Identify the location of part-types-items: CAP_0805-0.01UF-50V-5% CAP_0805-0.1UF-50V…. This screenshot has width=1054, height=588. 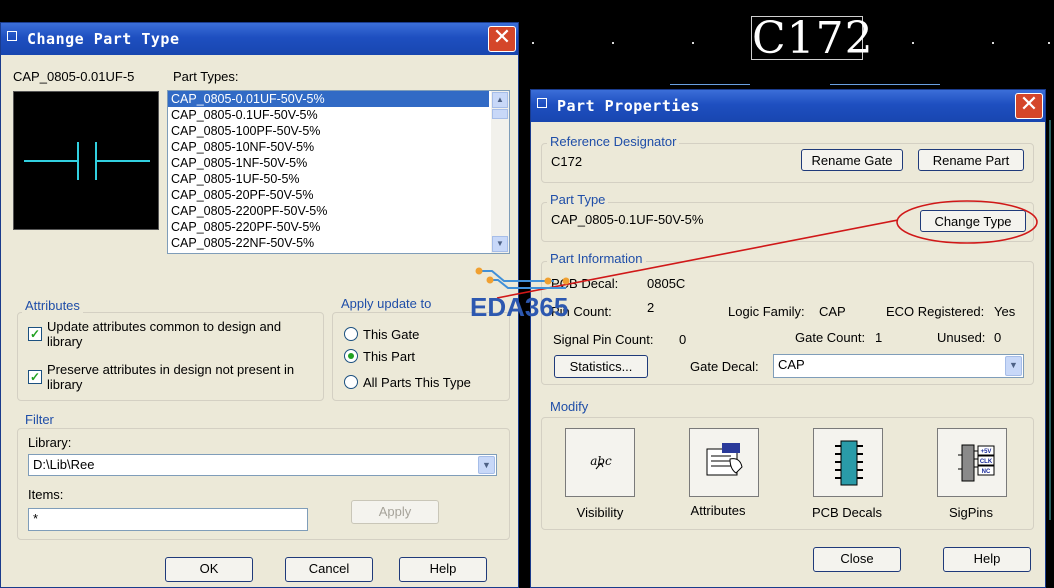
(338, 171).